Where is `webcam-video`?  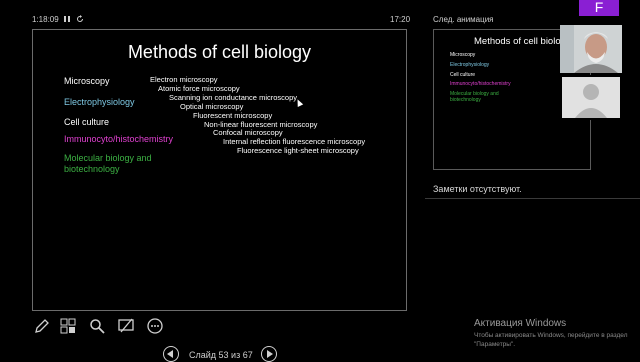
webcam-video is located at coordinates (591, 49).